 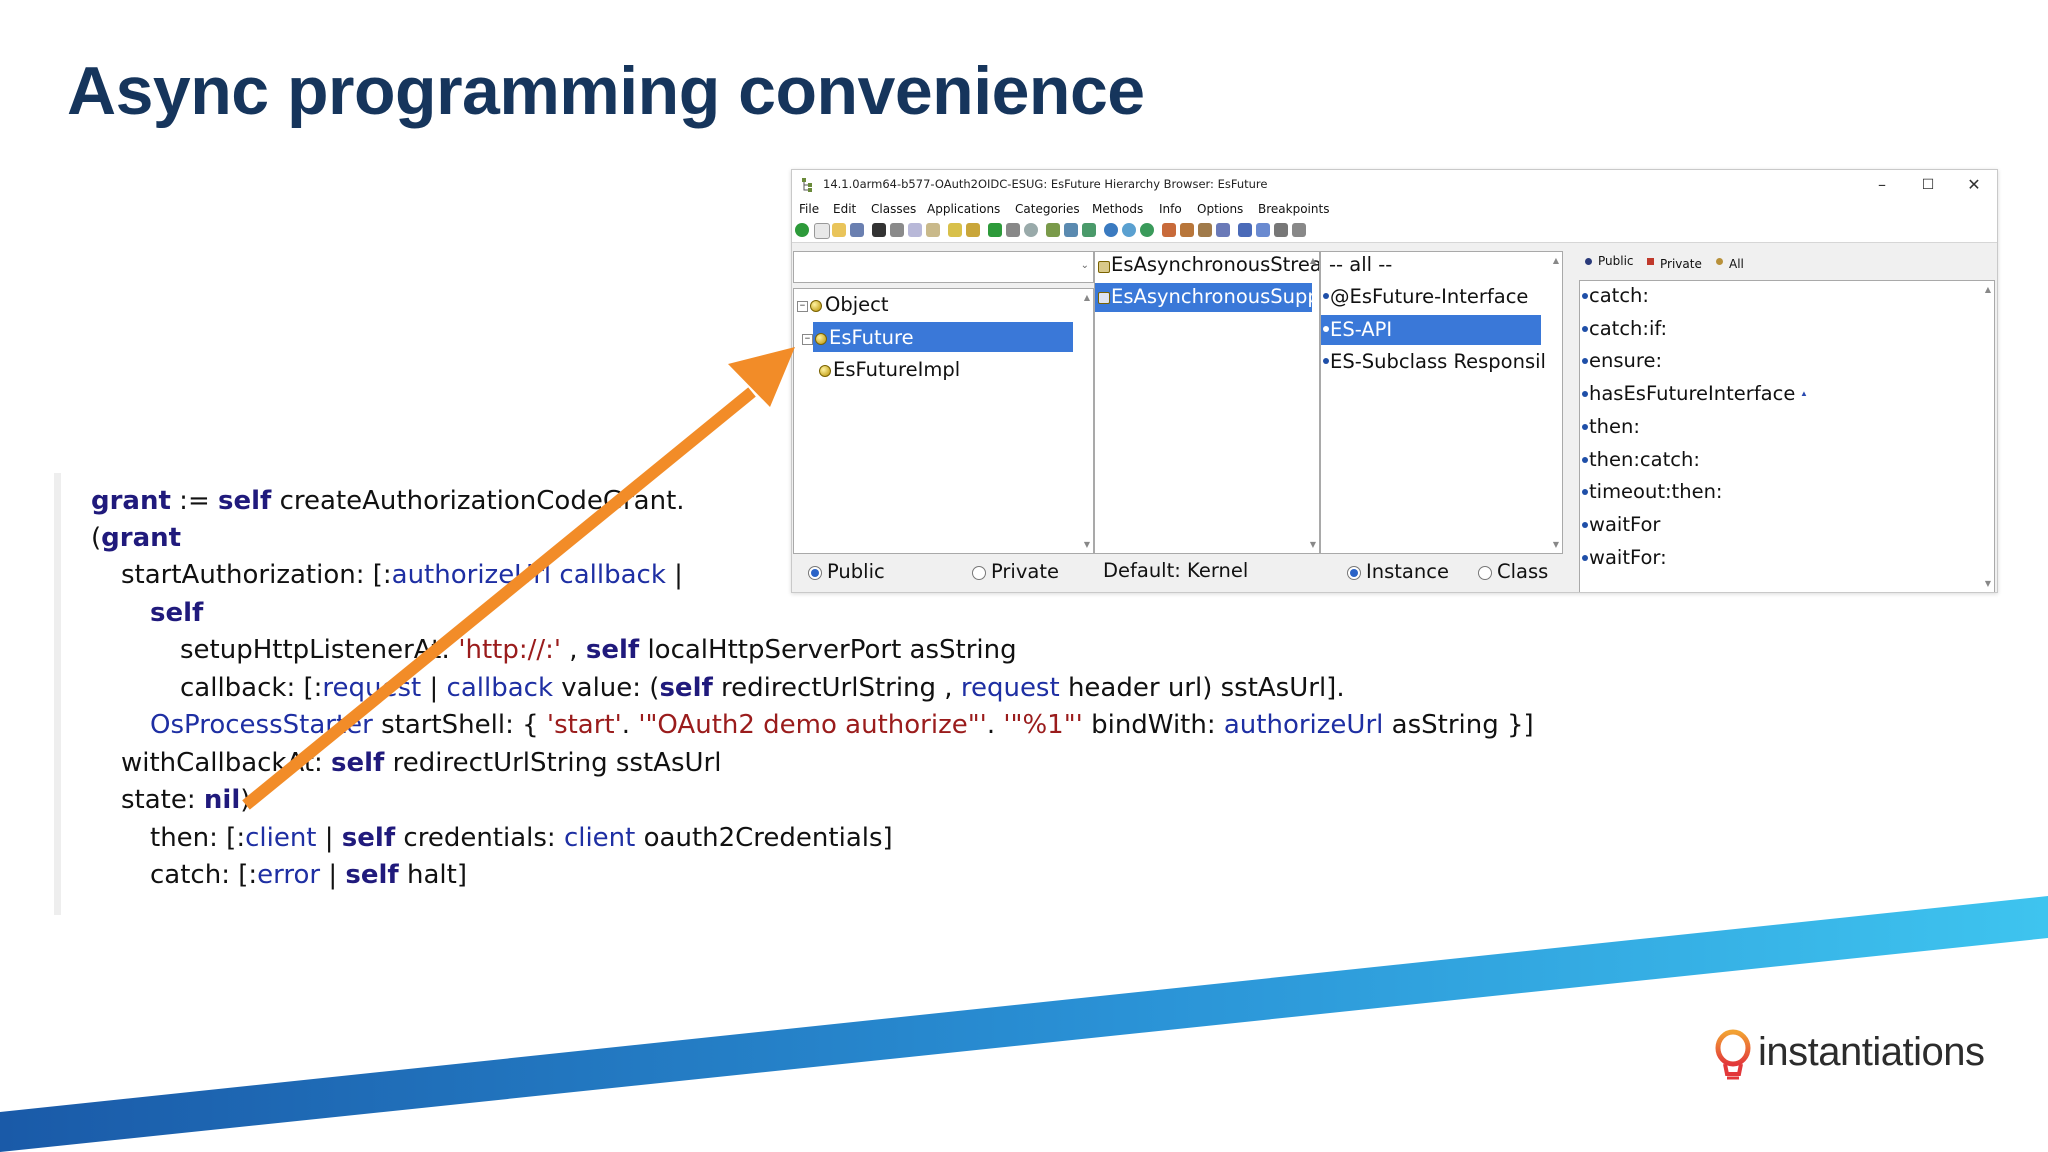 I want to click on references-icon, so click(x=1089, y=230).